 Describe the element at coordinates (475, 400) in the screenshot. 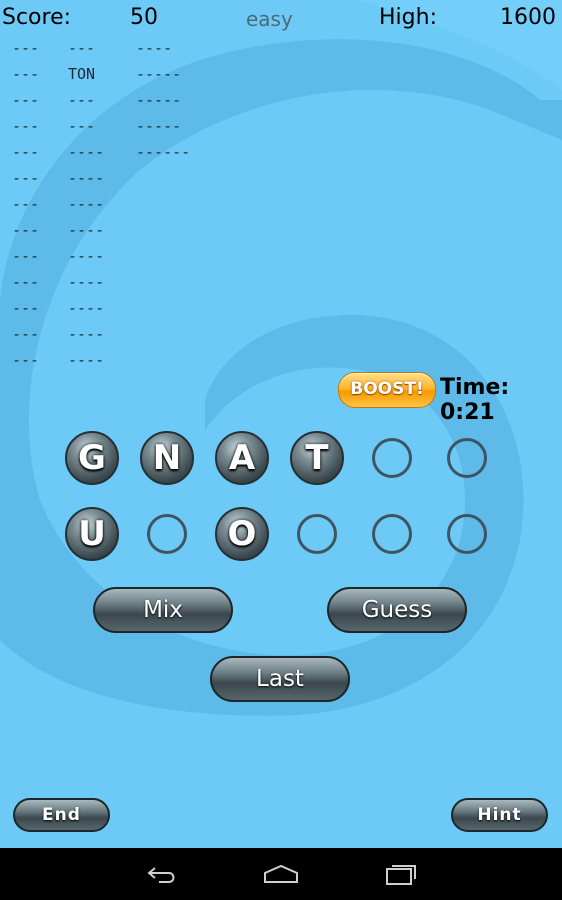

I see `timer: Time: 0:21` at that location.